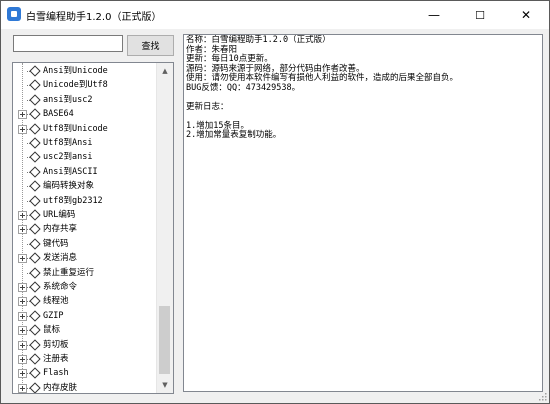 This screenshot has width=550, height=404. Describe the element at coordinates (526, 15) in the screenshot. I see `close-button: ✕` at that location.